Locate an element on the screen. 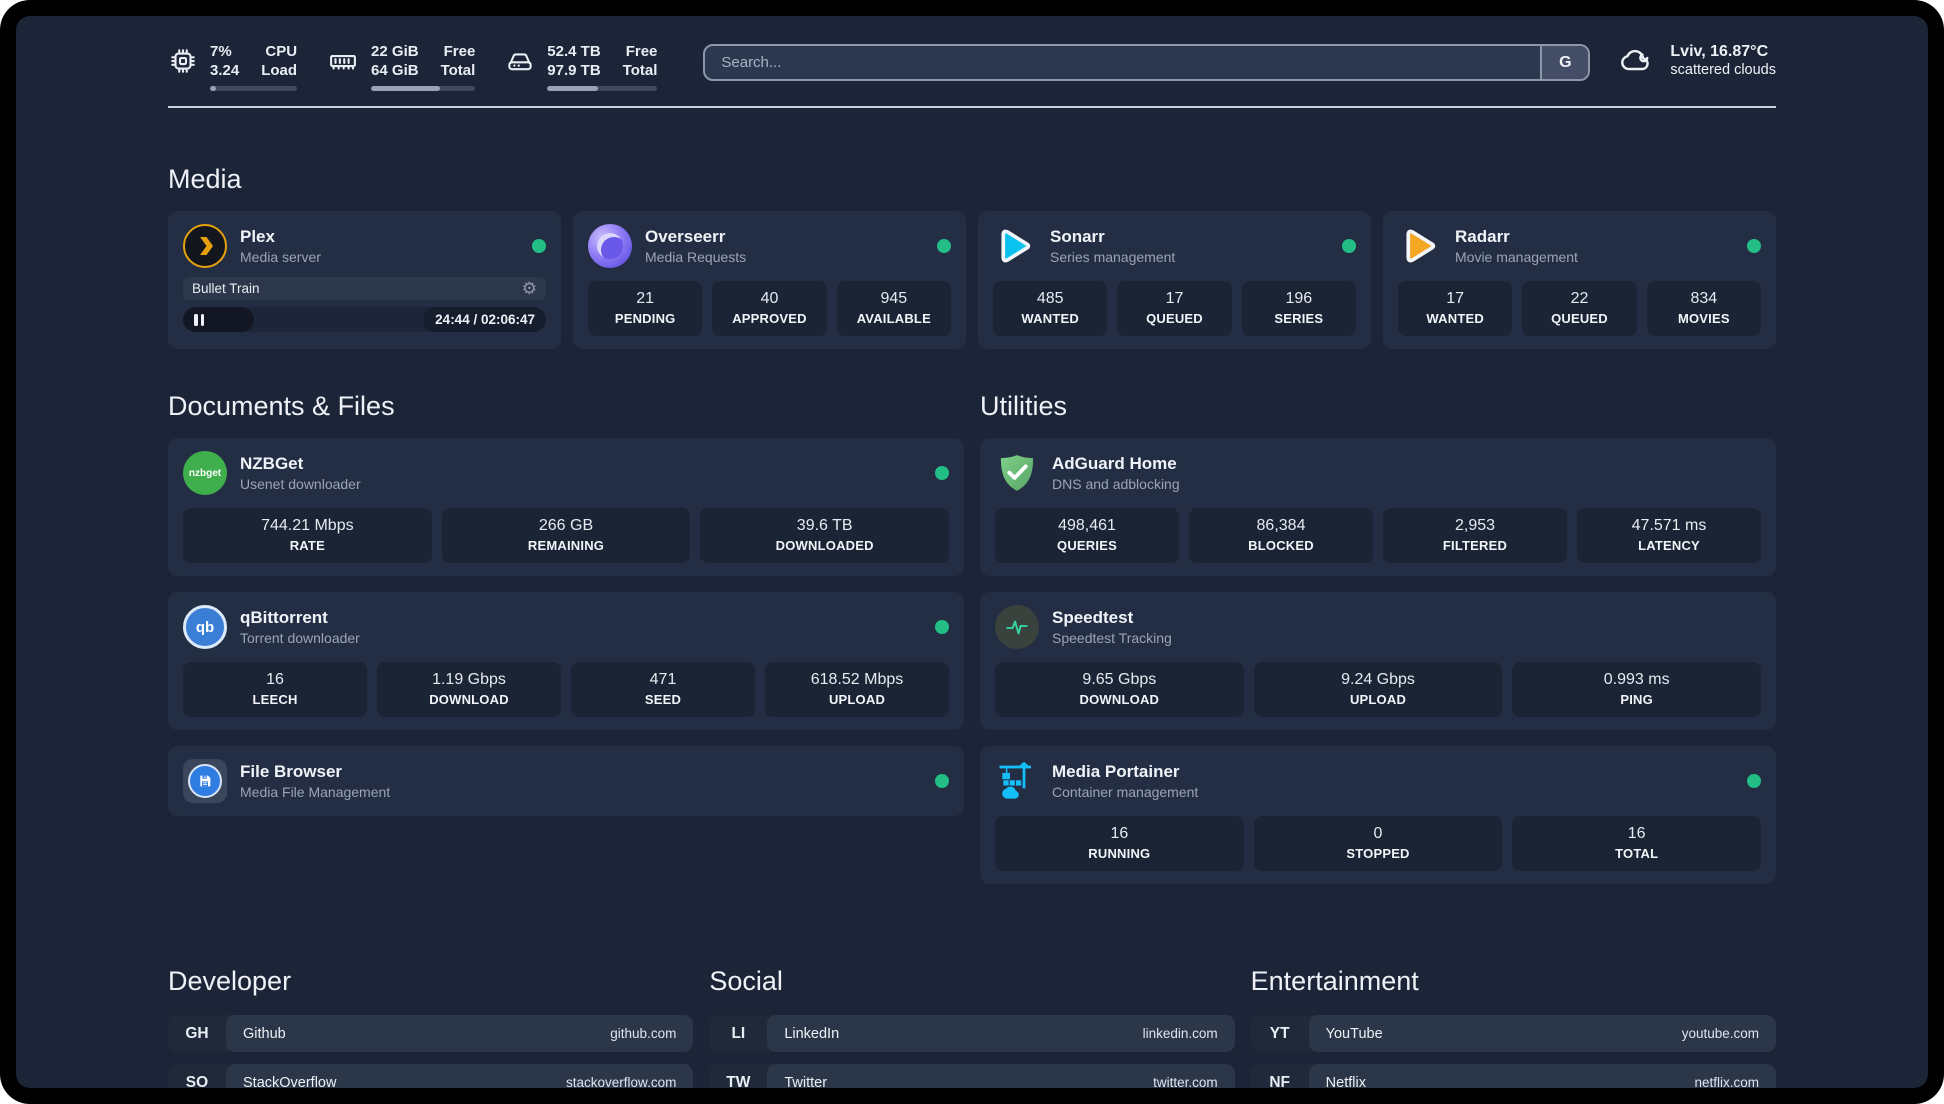  stat-value: 40 is located at coordinates (769, 298).